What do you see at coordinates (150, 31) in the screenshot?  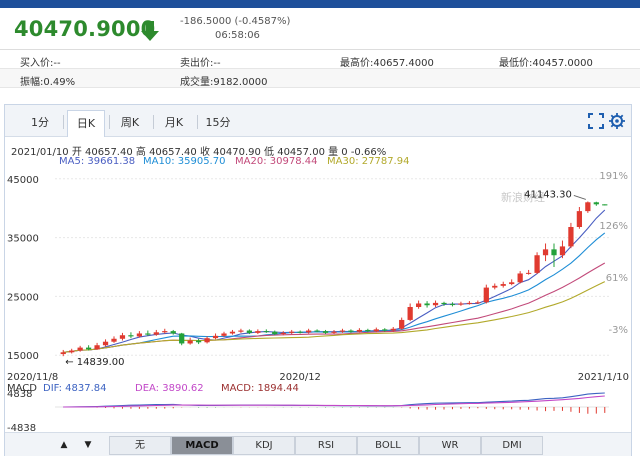 I see `down-arrow-icon` at bounding box center [150, 31].